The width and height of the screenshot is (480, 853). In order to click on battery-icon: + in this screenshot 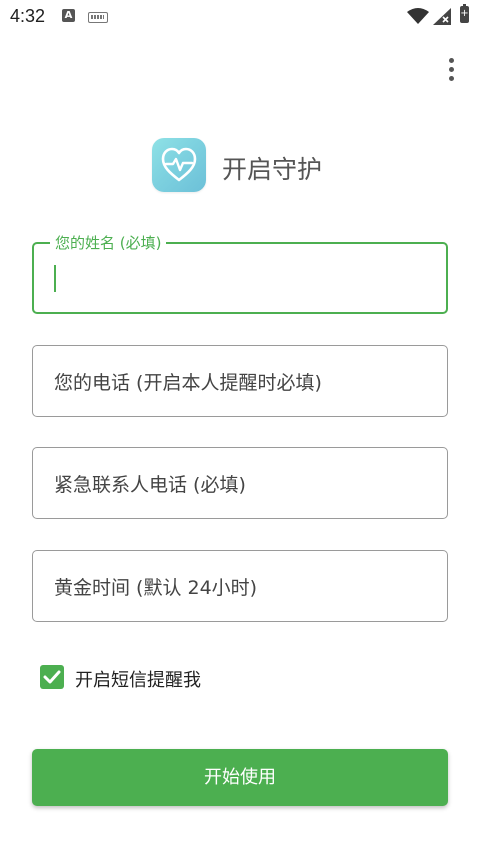, I will do `click(464, 13)`.